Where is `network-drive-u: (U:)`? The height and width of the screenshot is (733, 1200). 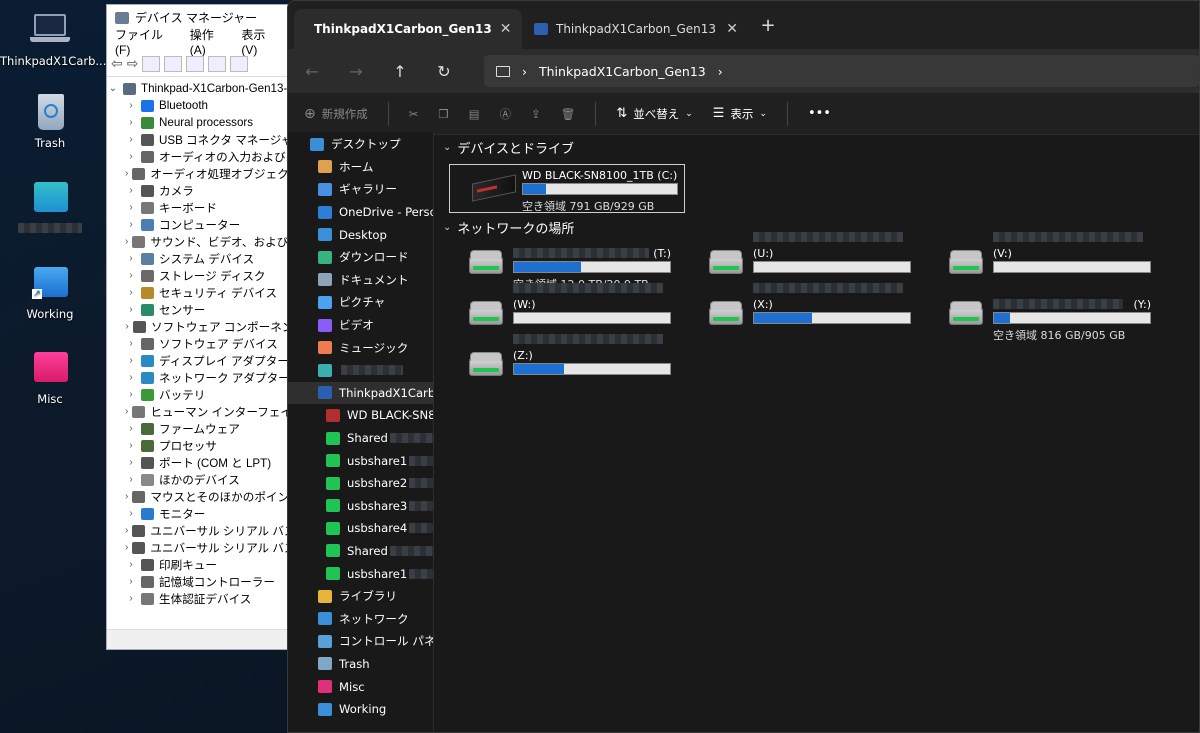 network-drive-u: (U:) is located at coordinates (808, 256).